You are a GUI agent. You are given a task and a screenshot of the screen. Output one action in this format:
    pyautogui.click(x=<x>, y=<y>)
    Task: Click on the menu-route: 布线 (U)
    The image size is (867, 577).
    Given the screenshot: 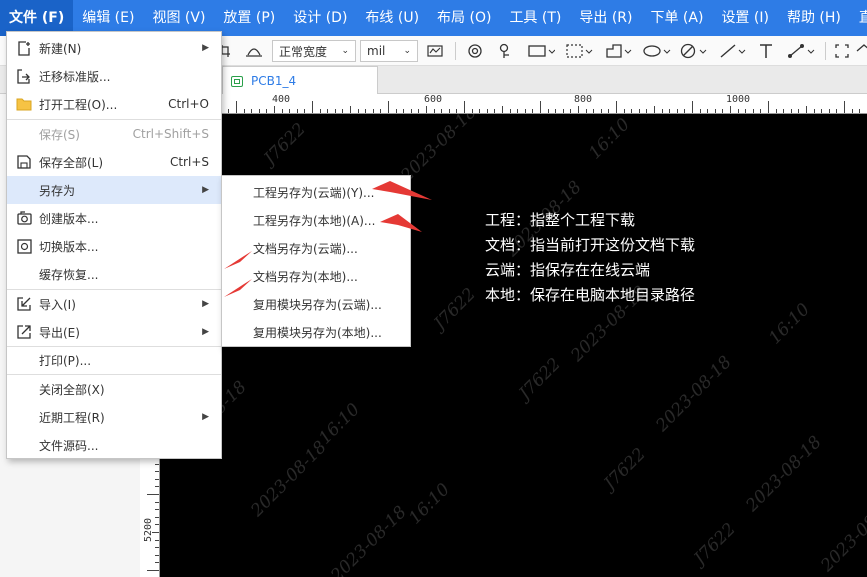 What is the action you would take?
    pyautogui.click(x=392, y=18)
    